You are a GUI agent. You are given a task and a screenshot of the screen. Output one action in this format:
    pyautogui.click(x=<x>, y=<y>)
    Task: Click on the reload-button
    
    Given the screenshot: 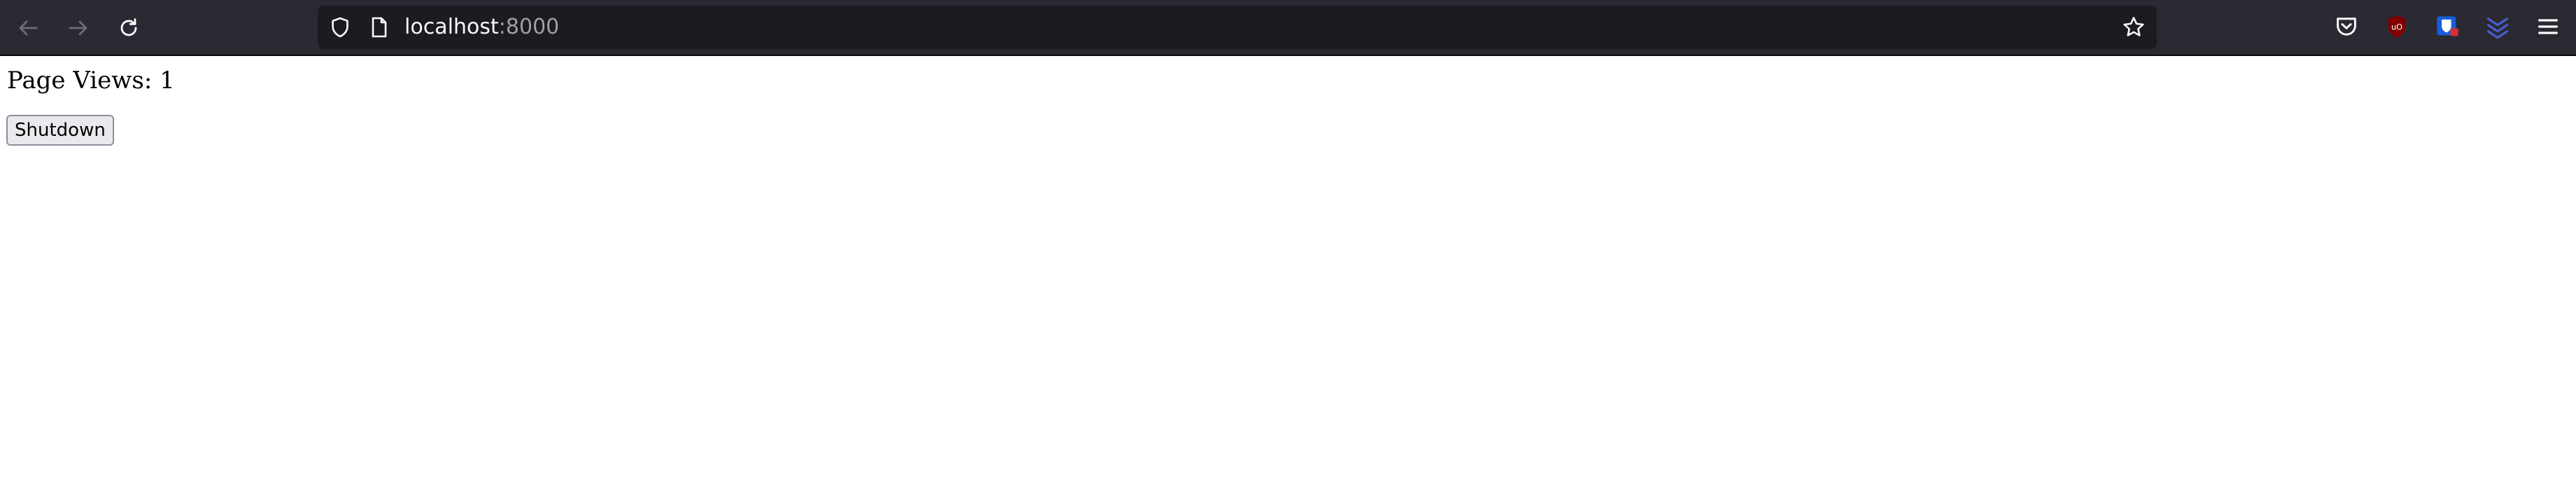 What is the action you would take?
    pyautogui.click(x=129, y=28)
    